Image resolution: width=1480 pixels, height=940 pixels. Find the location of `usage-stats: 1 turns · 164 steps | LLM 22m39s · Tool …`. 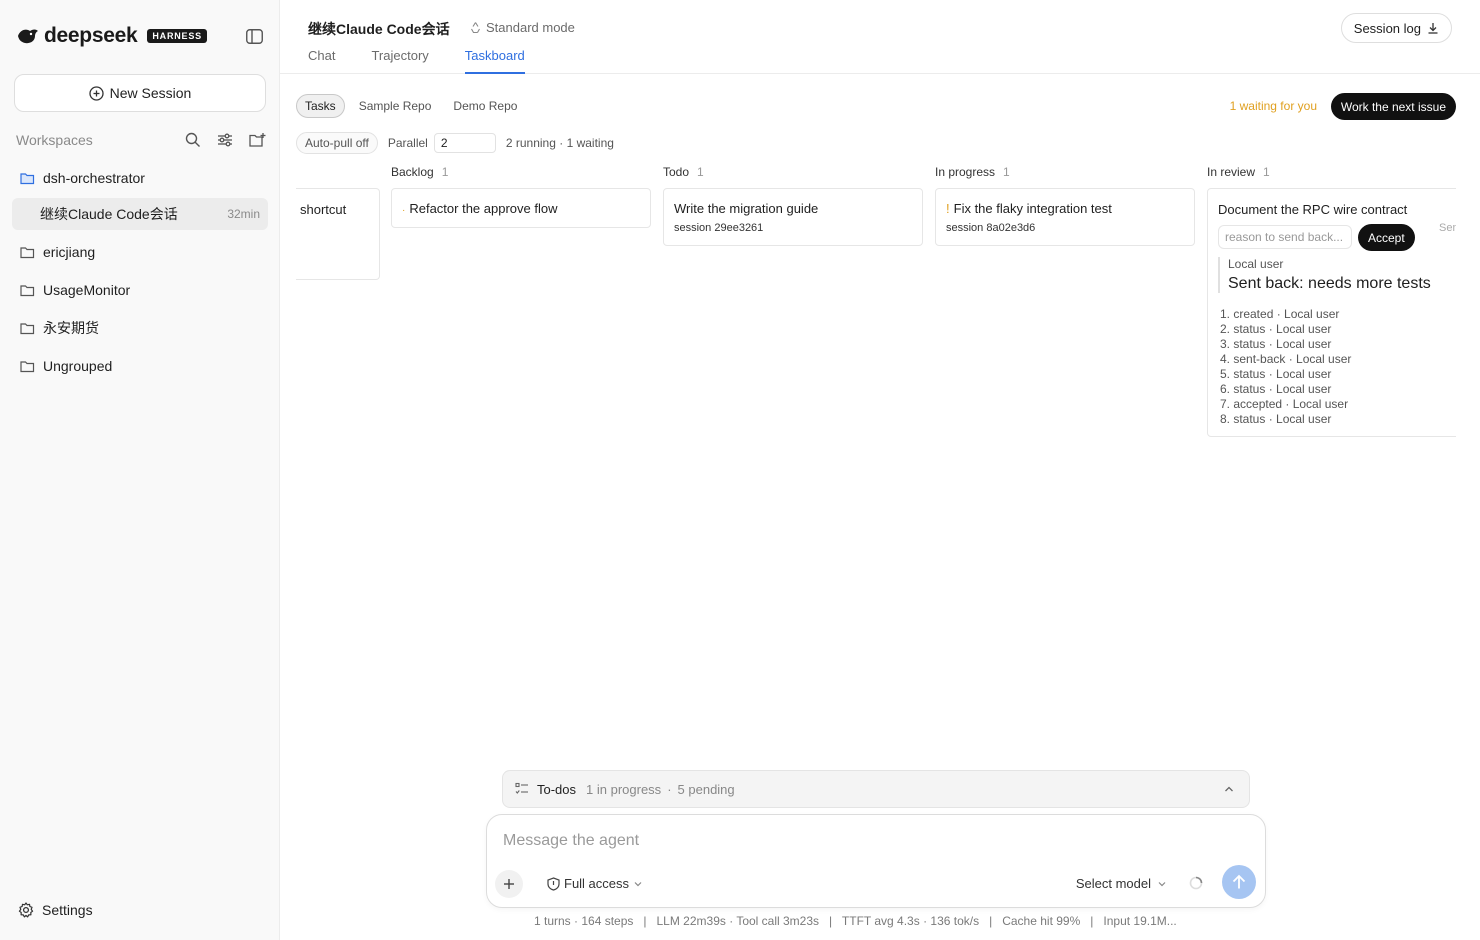

usage-stats: 1 turns · 164 steps | LLM 22m39s · Tool … is located at coordinates (855, 921).